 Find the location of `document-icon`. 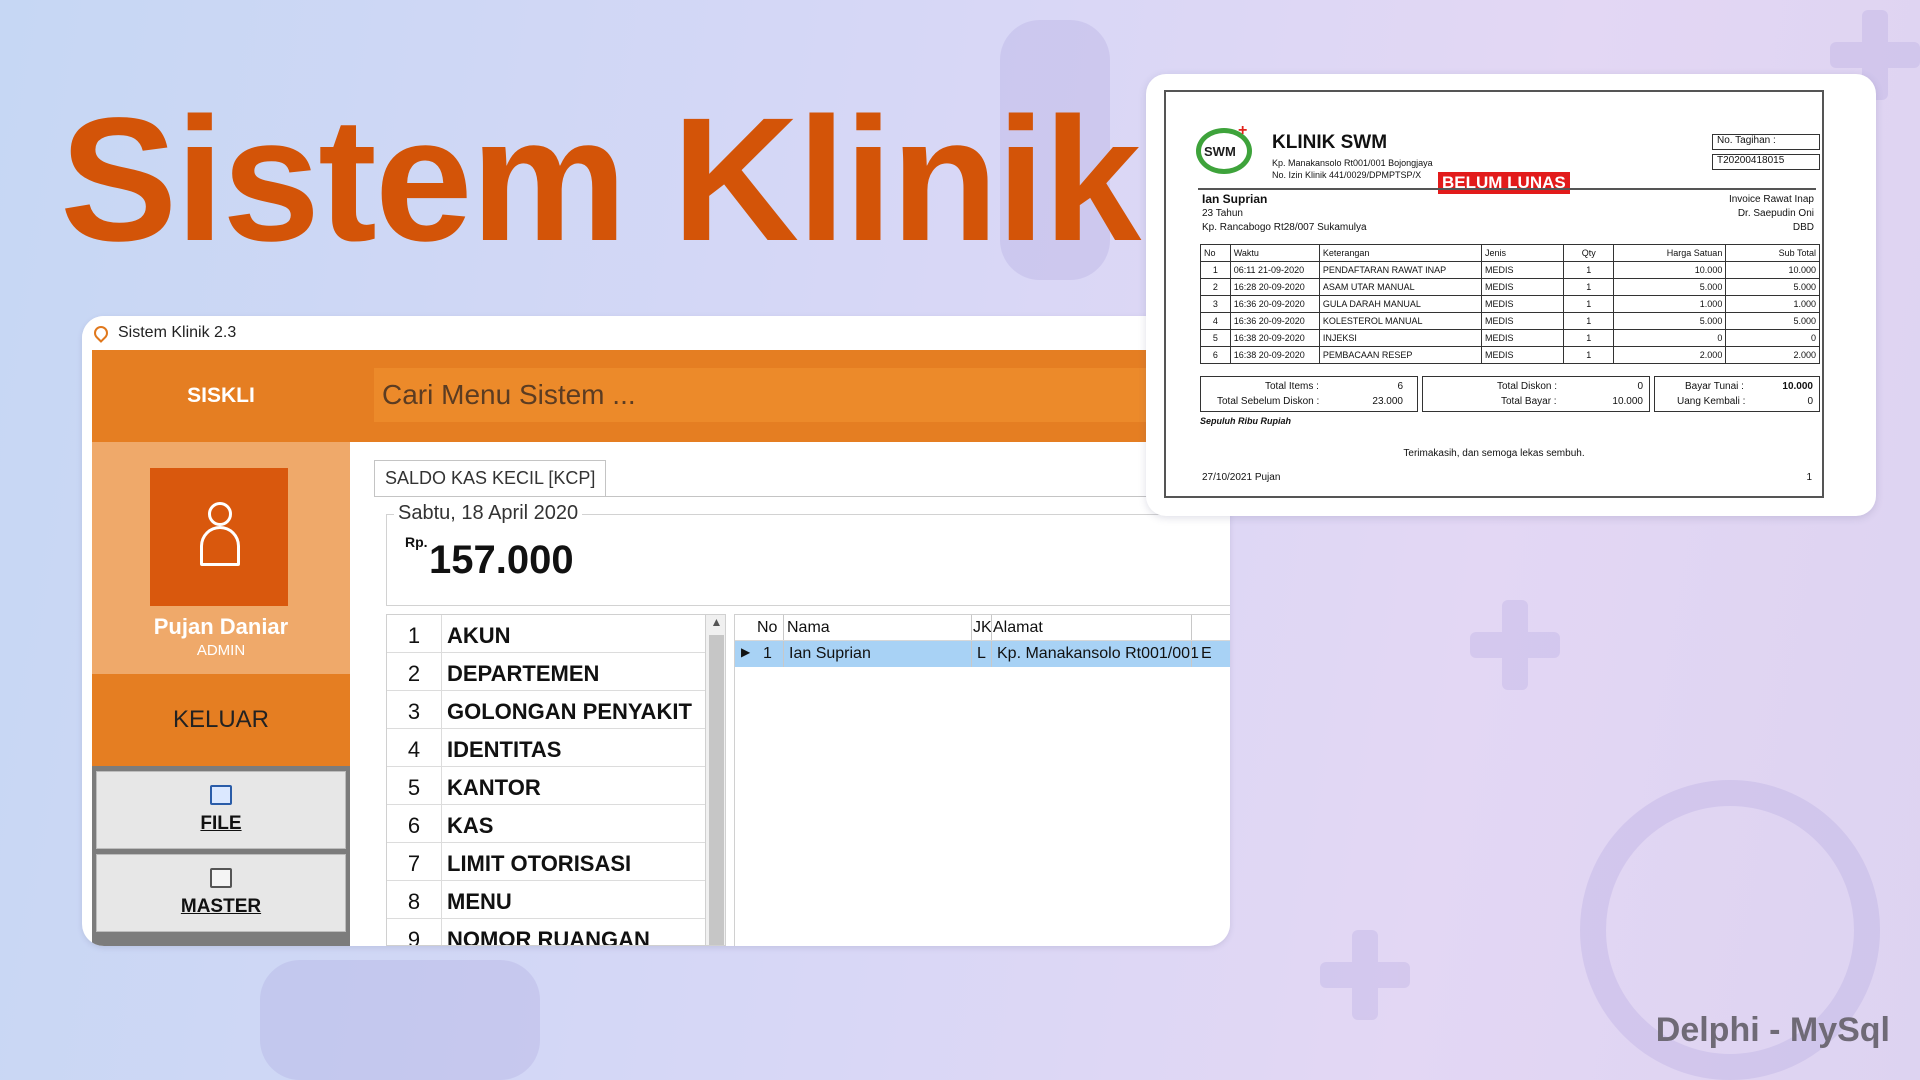

document-icon is located at coordinates (221, 878).